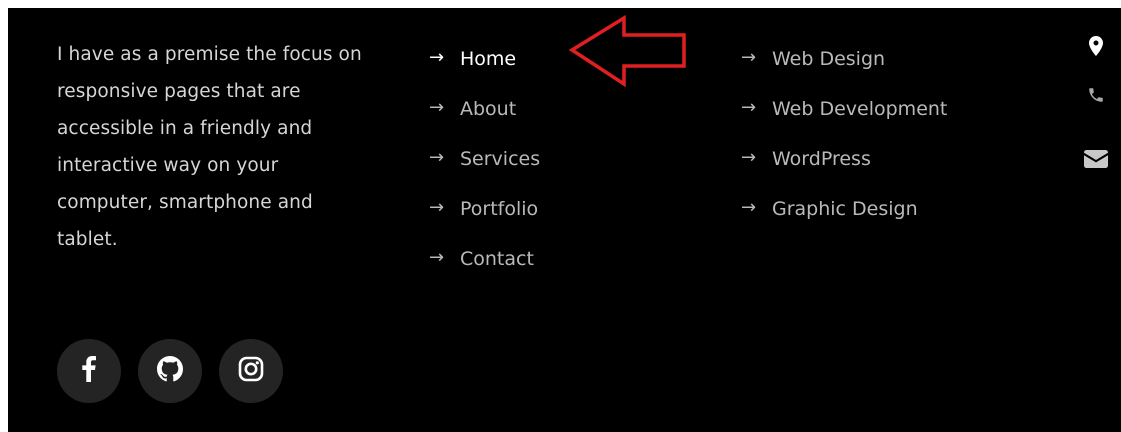  What do you see at coordinates (1096, 46) in the screenshot?
I see `map-marker-icon` at bounding box center [1096, 46].